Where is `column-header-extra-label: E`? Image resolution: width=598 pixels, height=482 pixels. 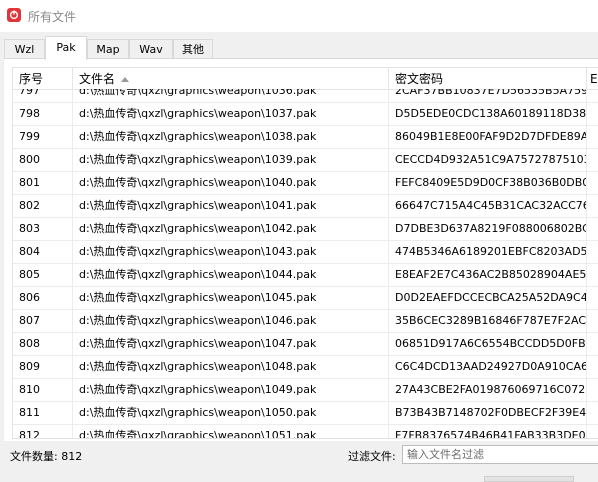
column-header-extra-label: E is located at coordinates (594, 79).